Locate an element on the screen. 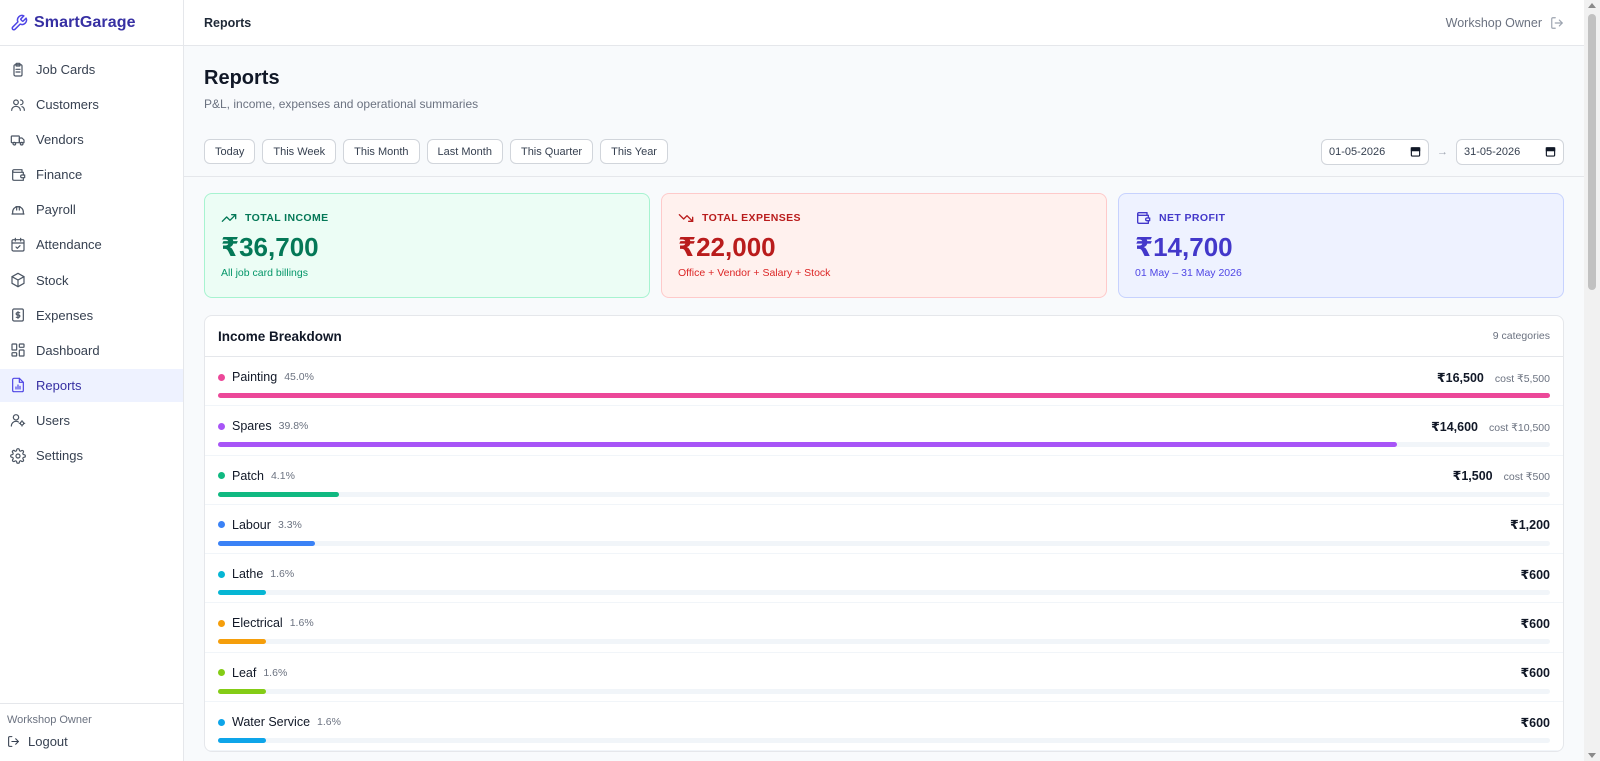  income-breakdown-title: Income Breakdown is located at coordinates (280, 336).